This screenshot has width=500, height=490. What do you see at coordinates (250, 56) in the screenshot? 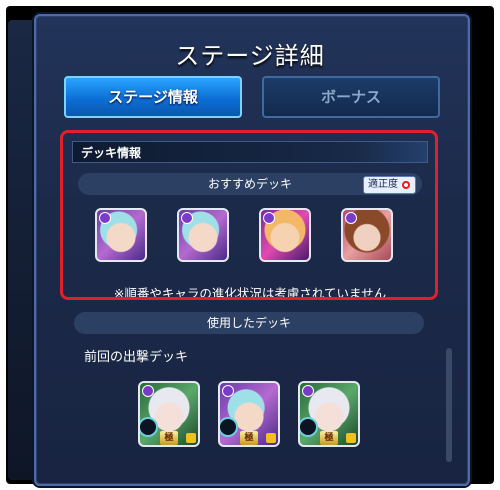
I see `page-title: ステージ詳細` at bounding box center [250, 56].